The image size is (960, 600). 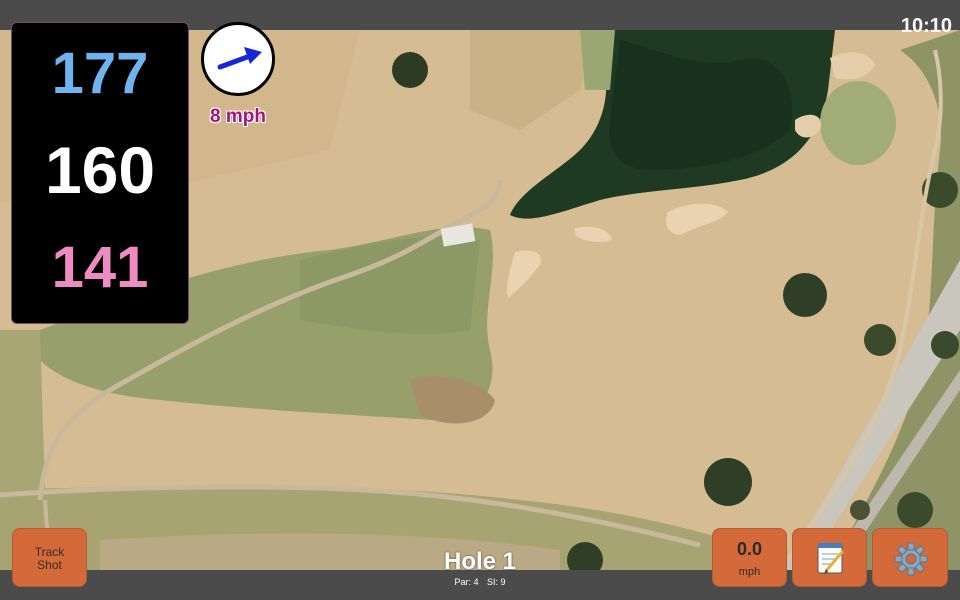 I want to click on track-shot-label: Track Shot, so click(x=49, y=558).